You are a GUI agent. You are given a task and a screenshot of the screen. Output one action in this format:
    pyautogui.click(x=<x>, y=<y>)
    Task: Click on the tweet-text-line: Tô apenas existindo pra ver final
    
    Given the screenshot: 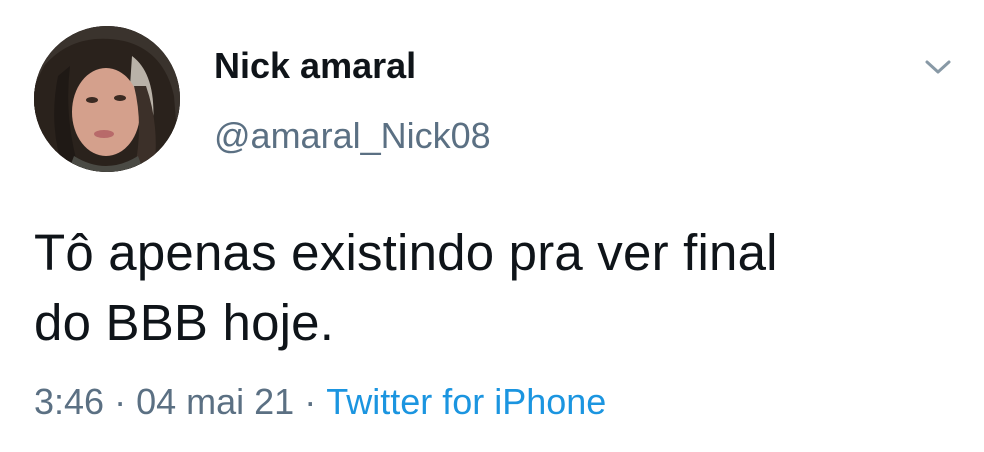 What is the action you would take?
    pyautogui.click(x=406, y=252)
    